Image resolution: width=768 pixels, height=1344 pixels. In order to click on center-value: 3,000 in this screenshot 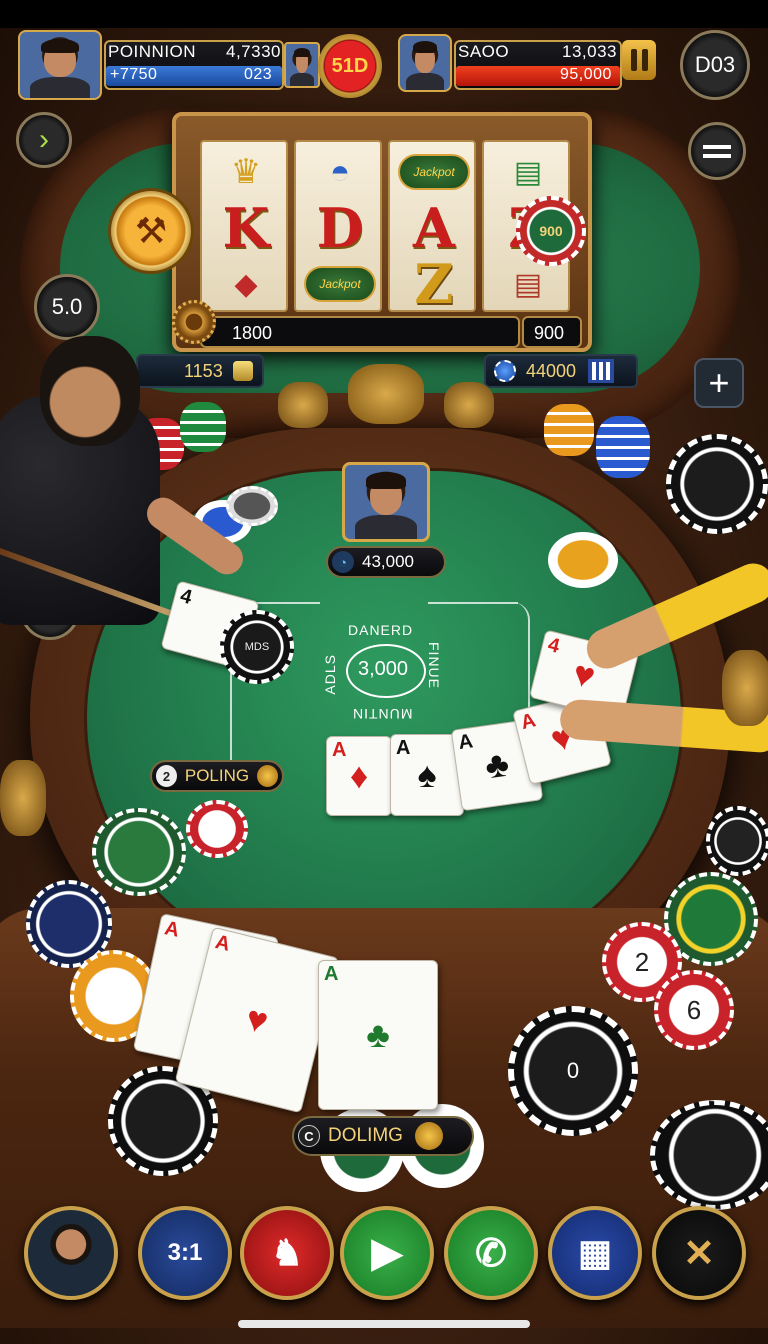, I will do `click(383, 669)`.